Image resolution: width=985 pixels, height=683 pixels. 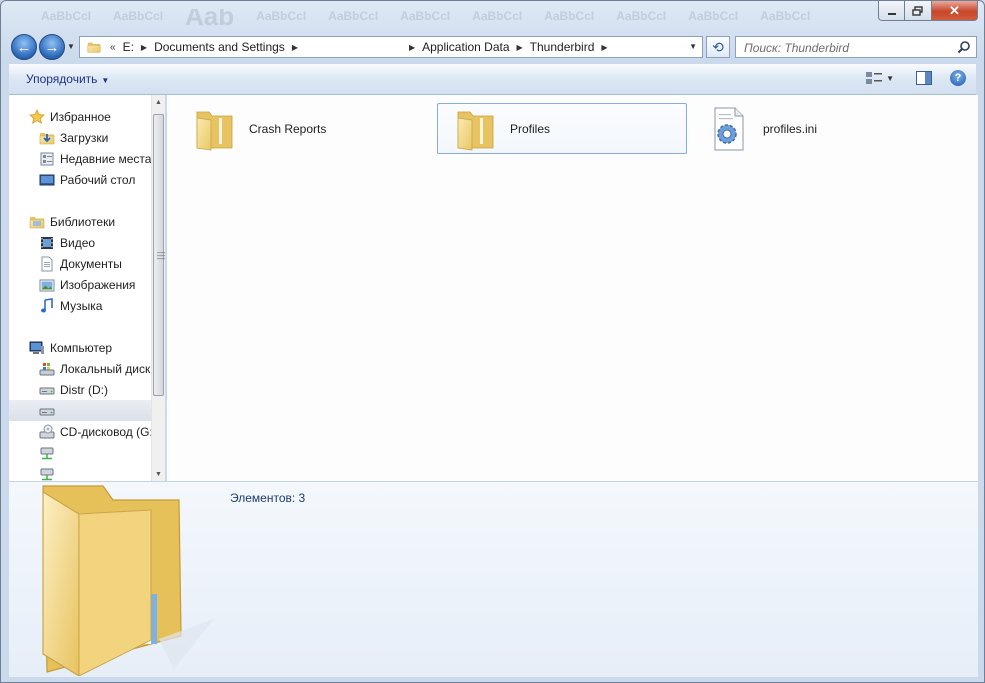 What do you see at coordinates (562, 128) in the screenshot?
I see `file-item-profiles: Profiles` at bounding box center [562, 128].